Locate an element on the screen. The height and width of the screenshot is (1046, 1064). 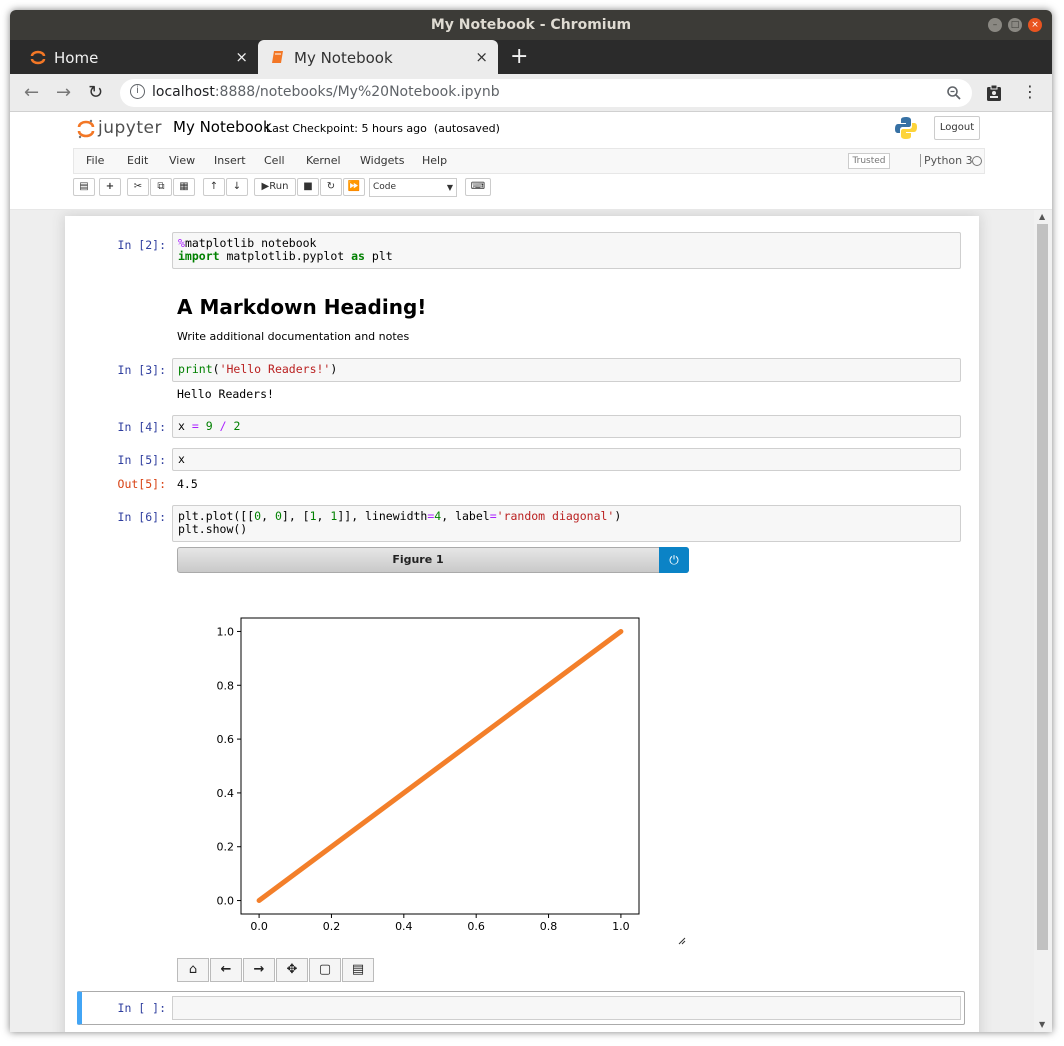
tab-strip: Home × My Notebook × + is located at coordinates (531, 57).